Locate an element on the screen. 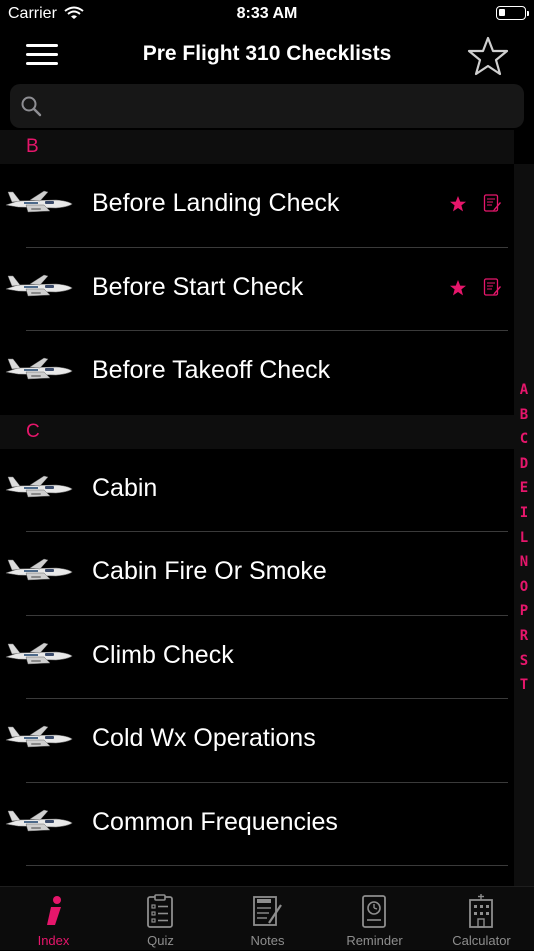  checklist-row: Common Frequencies is located at coordinates (257, 824).